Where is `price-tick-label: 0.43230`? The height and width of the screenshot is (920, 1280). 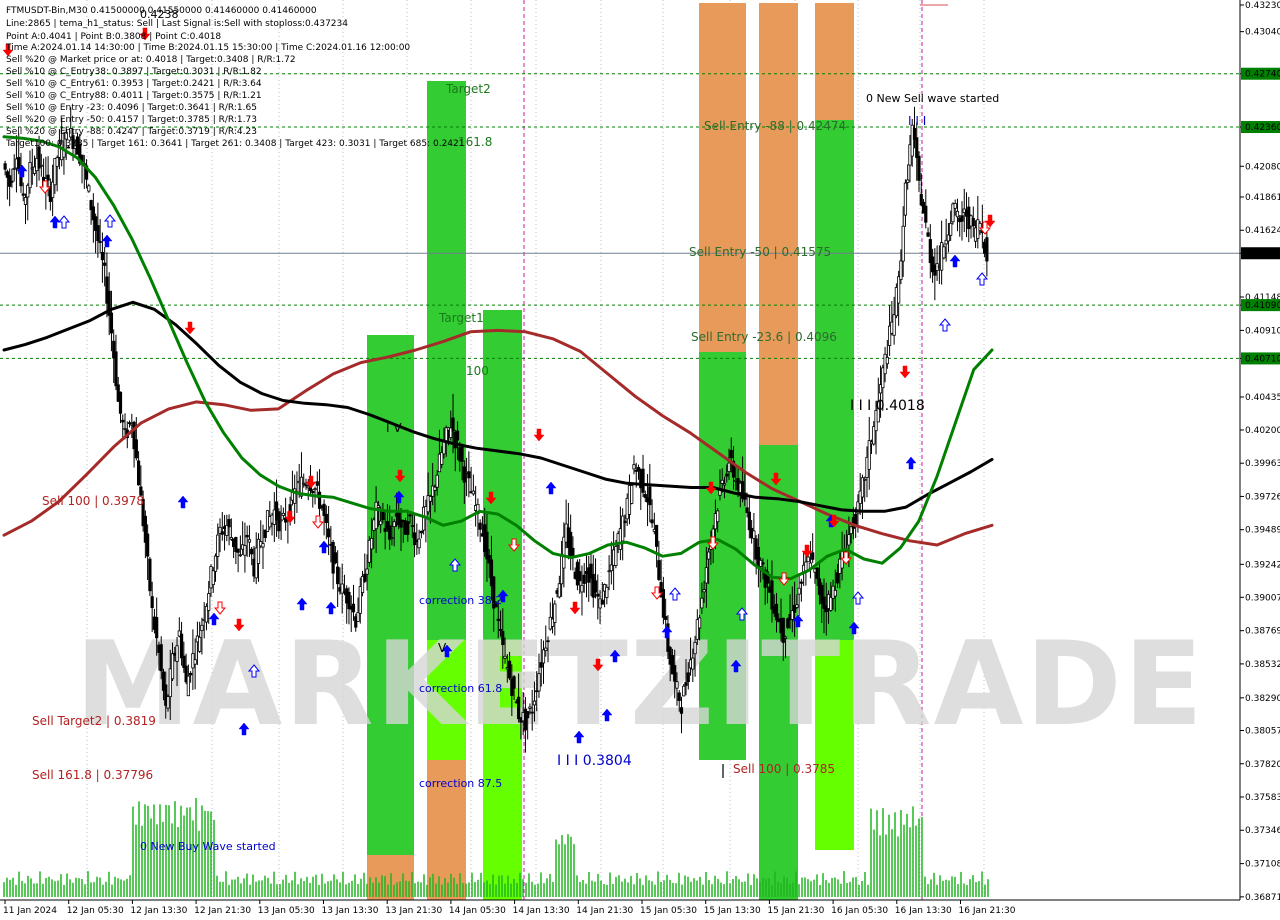
price-tick-label: 0.43230 is located at coordinates (1262, 6).